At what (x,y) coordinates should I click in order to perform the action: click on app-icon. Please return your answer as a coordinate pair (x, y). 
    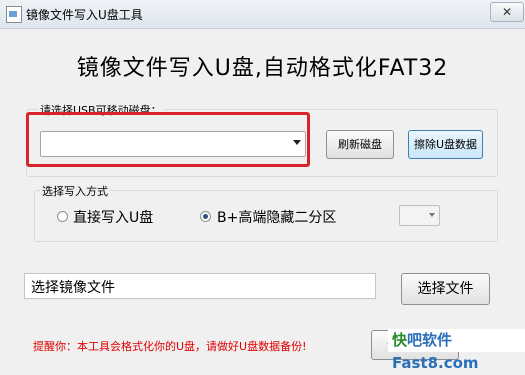
    Looking at the image, I should click on (14, 14).